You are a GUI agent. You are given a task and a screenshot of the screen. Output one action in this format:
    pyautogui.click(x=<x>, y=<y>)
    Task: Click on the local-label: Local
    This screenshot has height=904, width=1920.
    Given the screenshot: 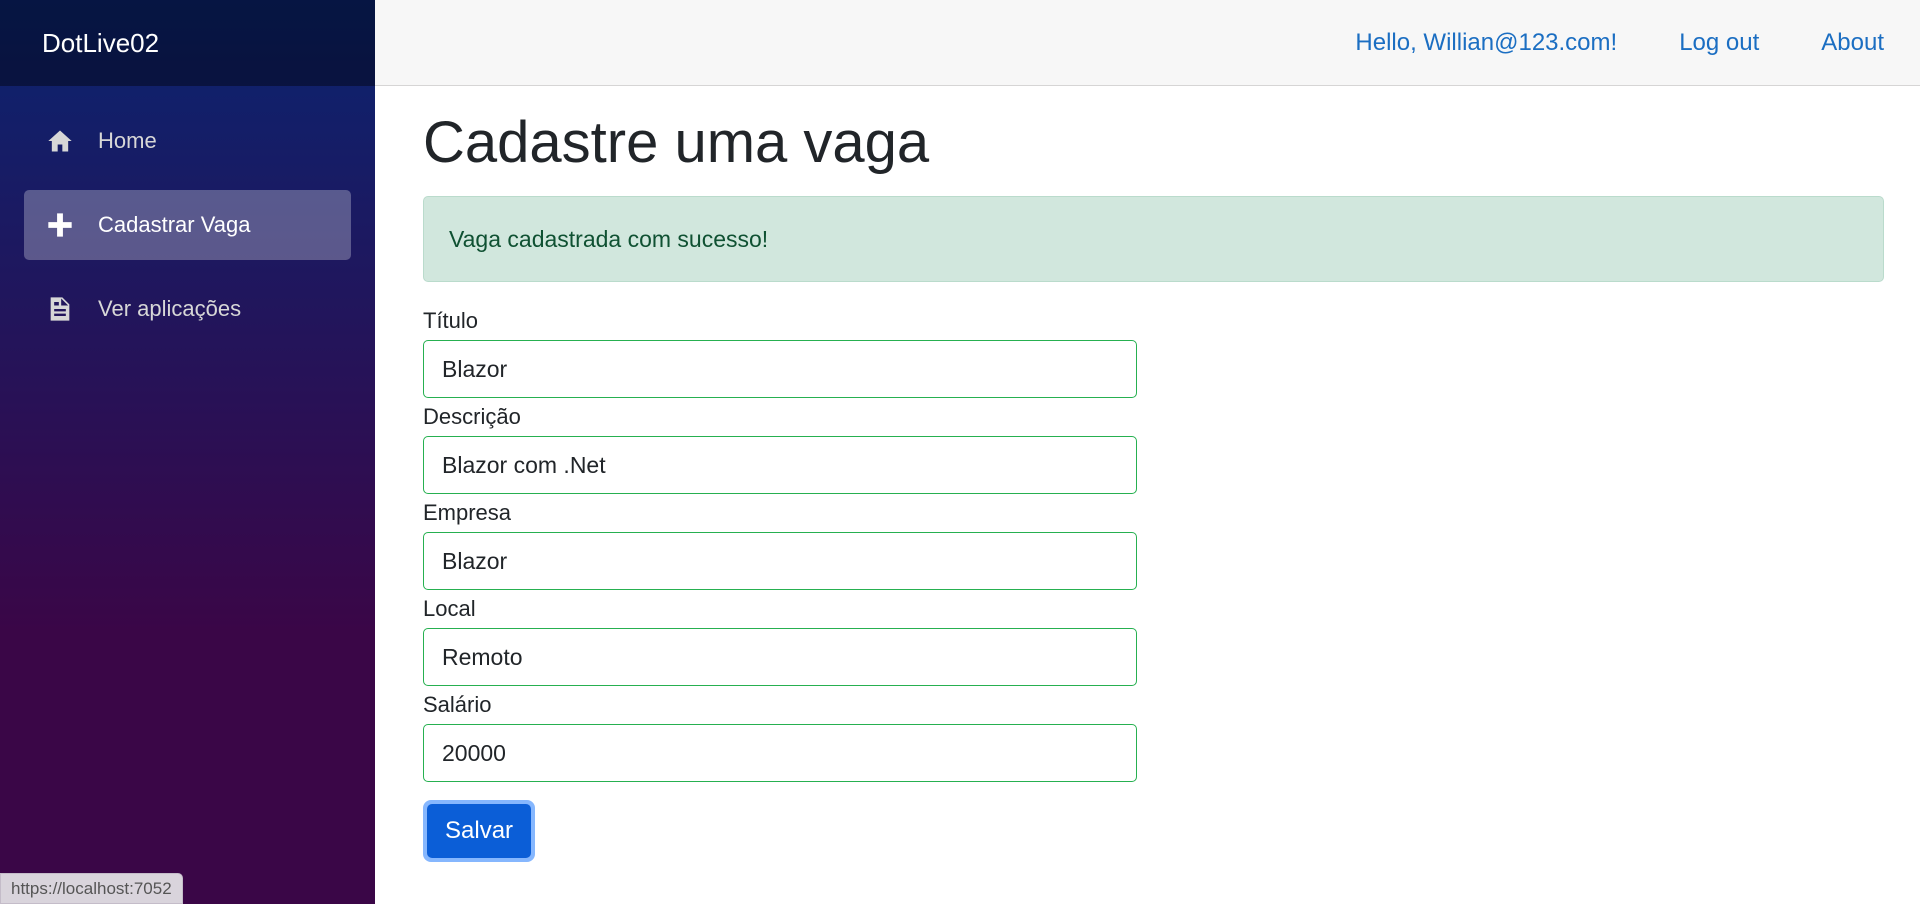 What is the action you would take?
    pyautogui.click(x=449, y=608)
    